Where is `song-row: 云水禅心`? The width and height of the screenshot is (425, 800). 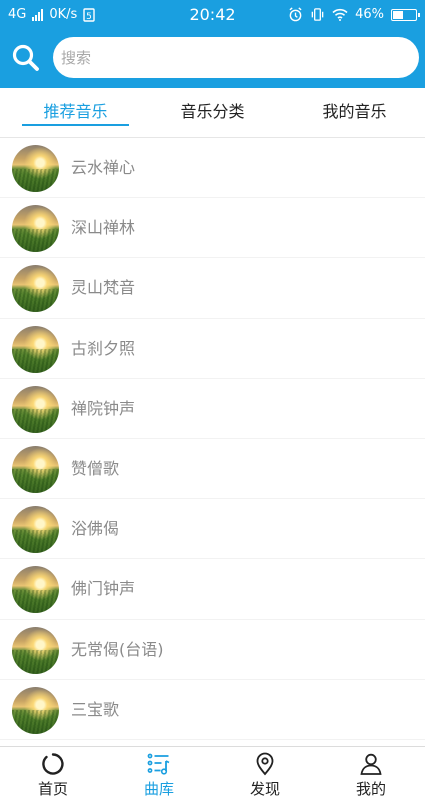
song-row: 云水禅心 is located at coordinates (212, 168).